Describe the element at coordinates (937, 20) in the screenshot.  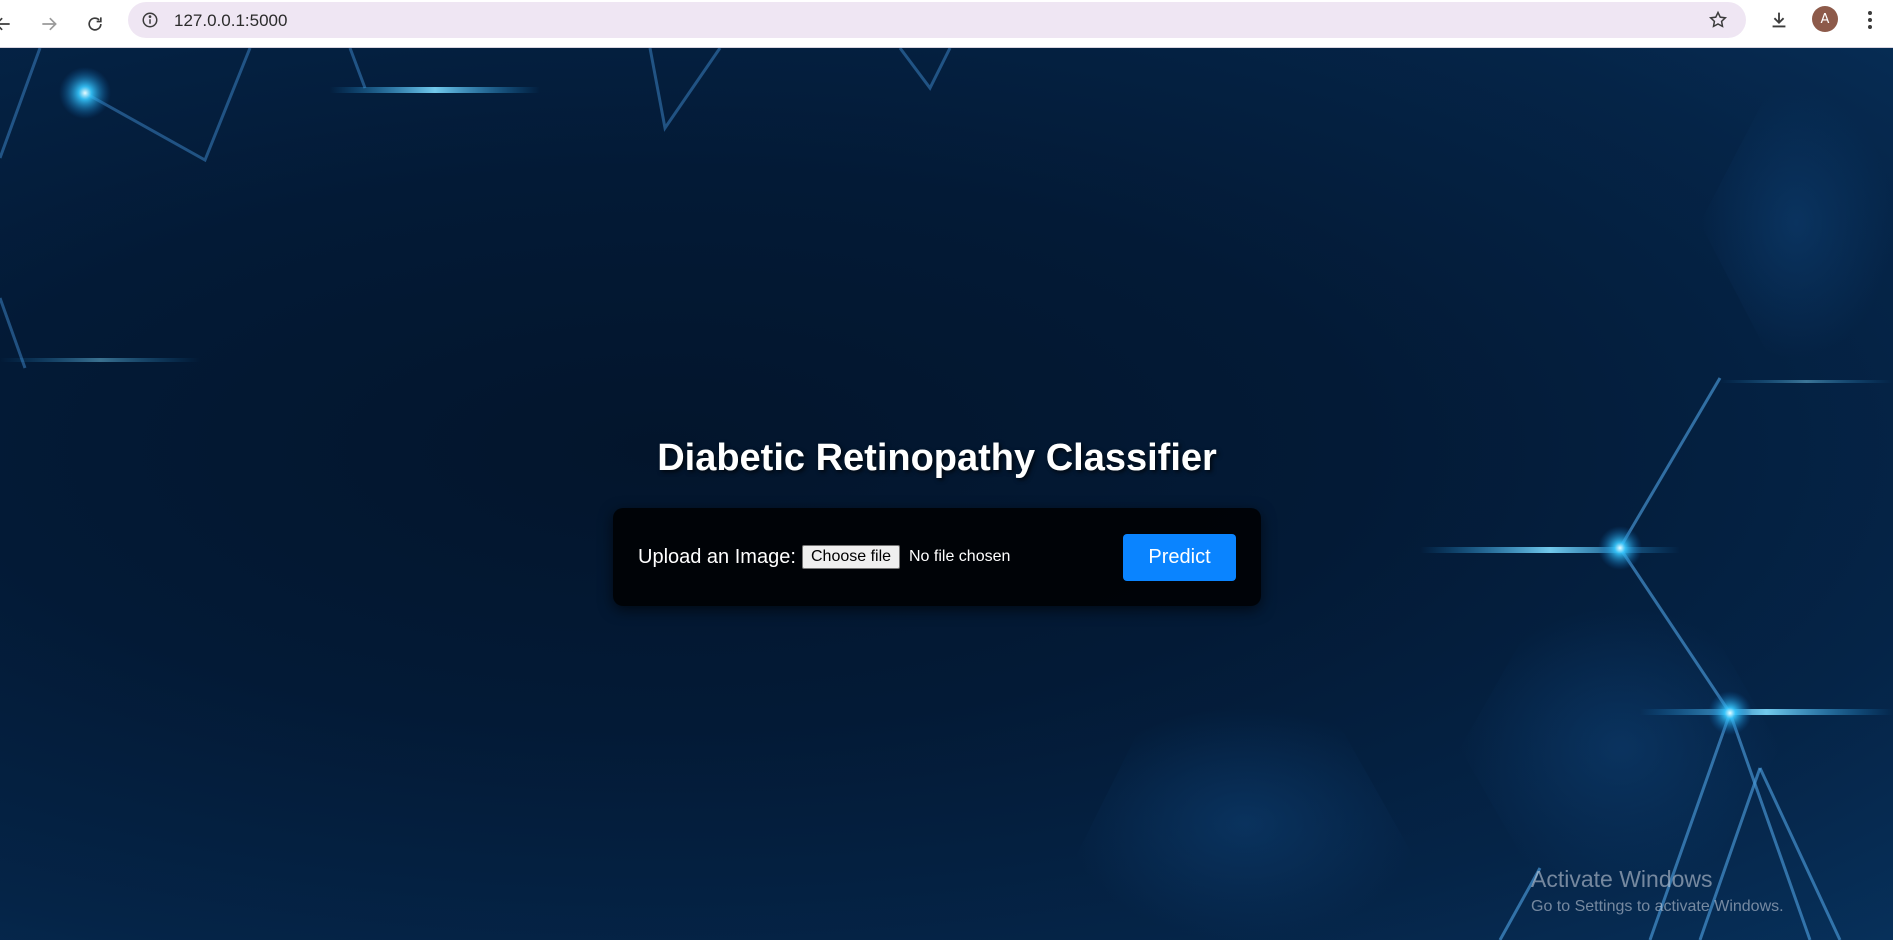
I see `address-bar: 127.0.0.1:5000` at that location.